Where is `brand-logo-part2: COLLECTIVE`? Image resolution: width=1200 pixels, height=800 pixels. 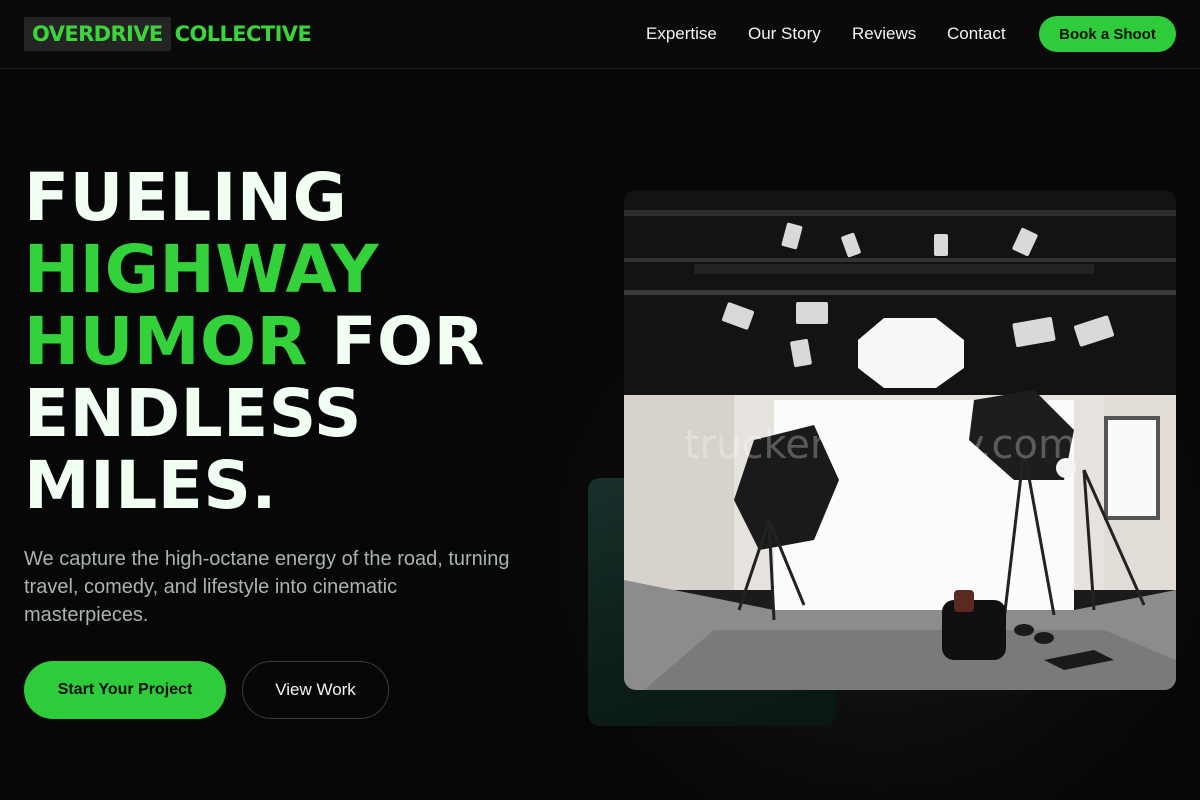
brand-logo-part2: COLLECTIVE is located at coordinates (243, 33).